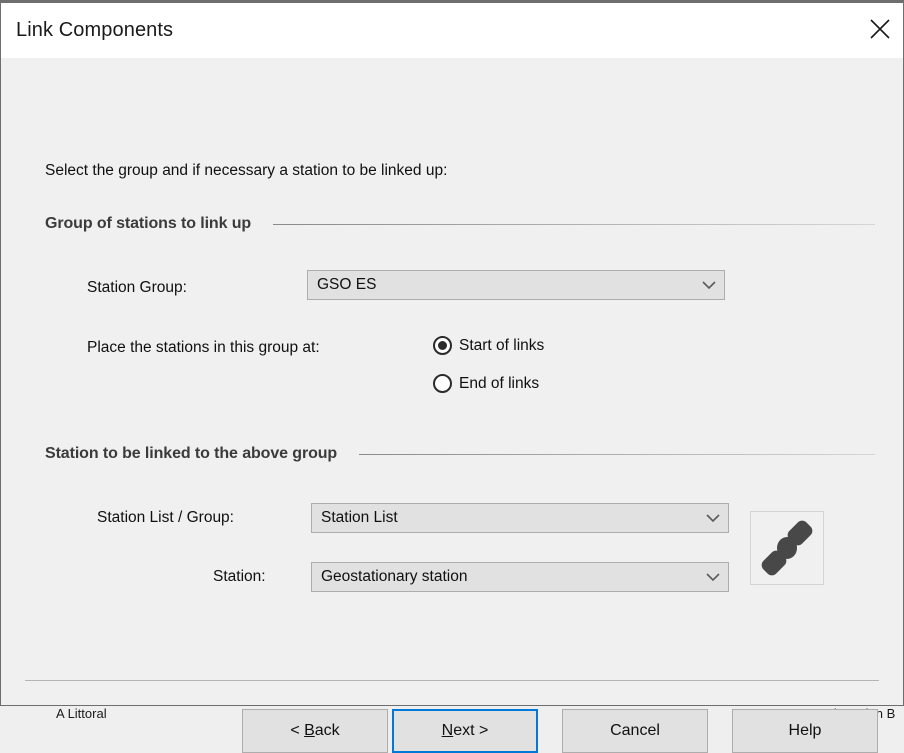 This screenshot has width=904, height=753. Describe the element at coordinates (191, 453) in the screenshot. I see `section-title-station-to-be-linked: Station to be linked to the above group` at that location.